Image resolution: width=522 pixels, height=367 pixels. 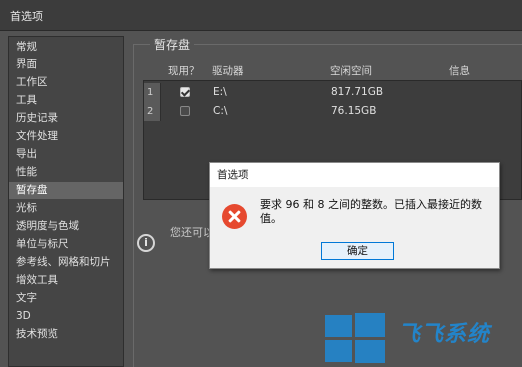 What do you see at coordinates (66, 244) in the screenshot?
I see `sidebar-item-units: 单位与标尺` at bounding box center [66, 244].